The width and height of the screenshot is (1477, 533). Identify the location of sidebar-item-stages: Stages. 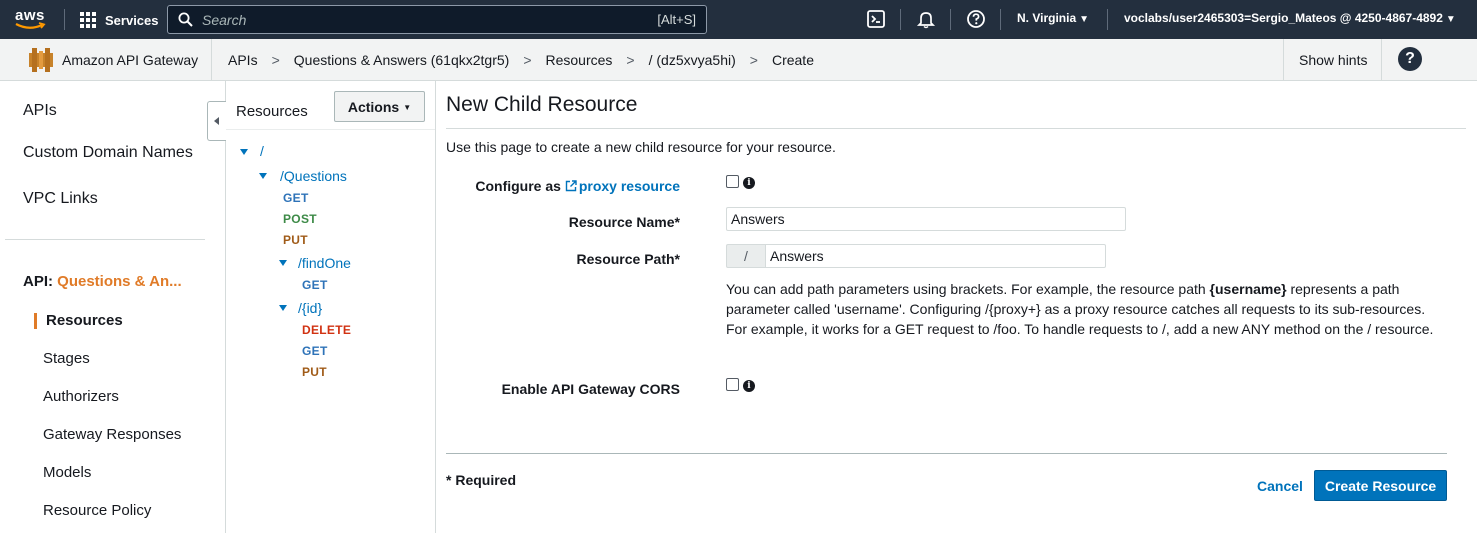
(66, 358).